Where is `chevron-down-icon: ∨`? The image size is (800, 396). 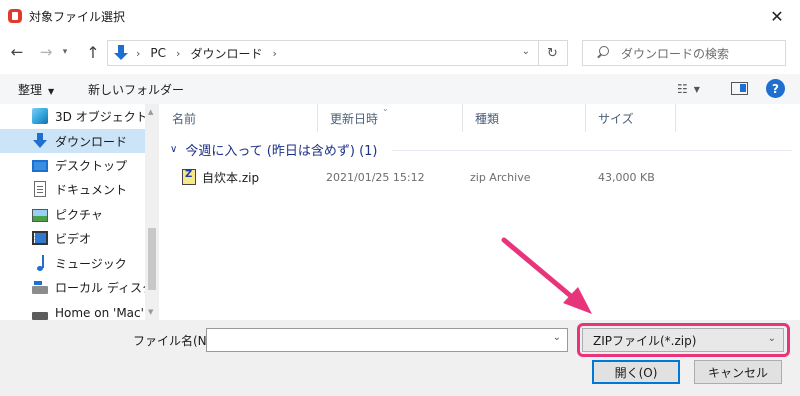 chevron-down-icon: ∨ is located at coordinates (174, 149).